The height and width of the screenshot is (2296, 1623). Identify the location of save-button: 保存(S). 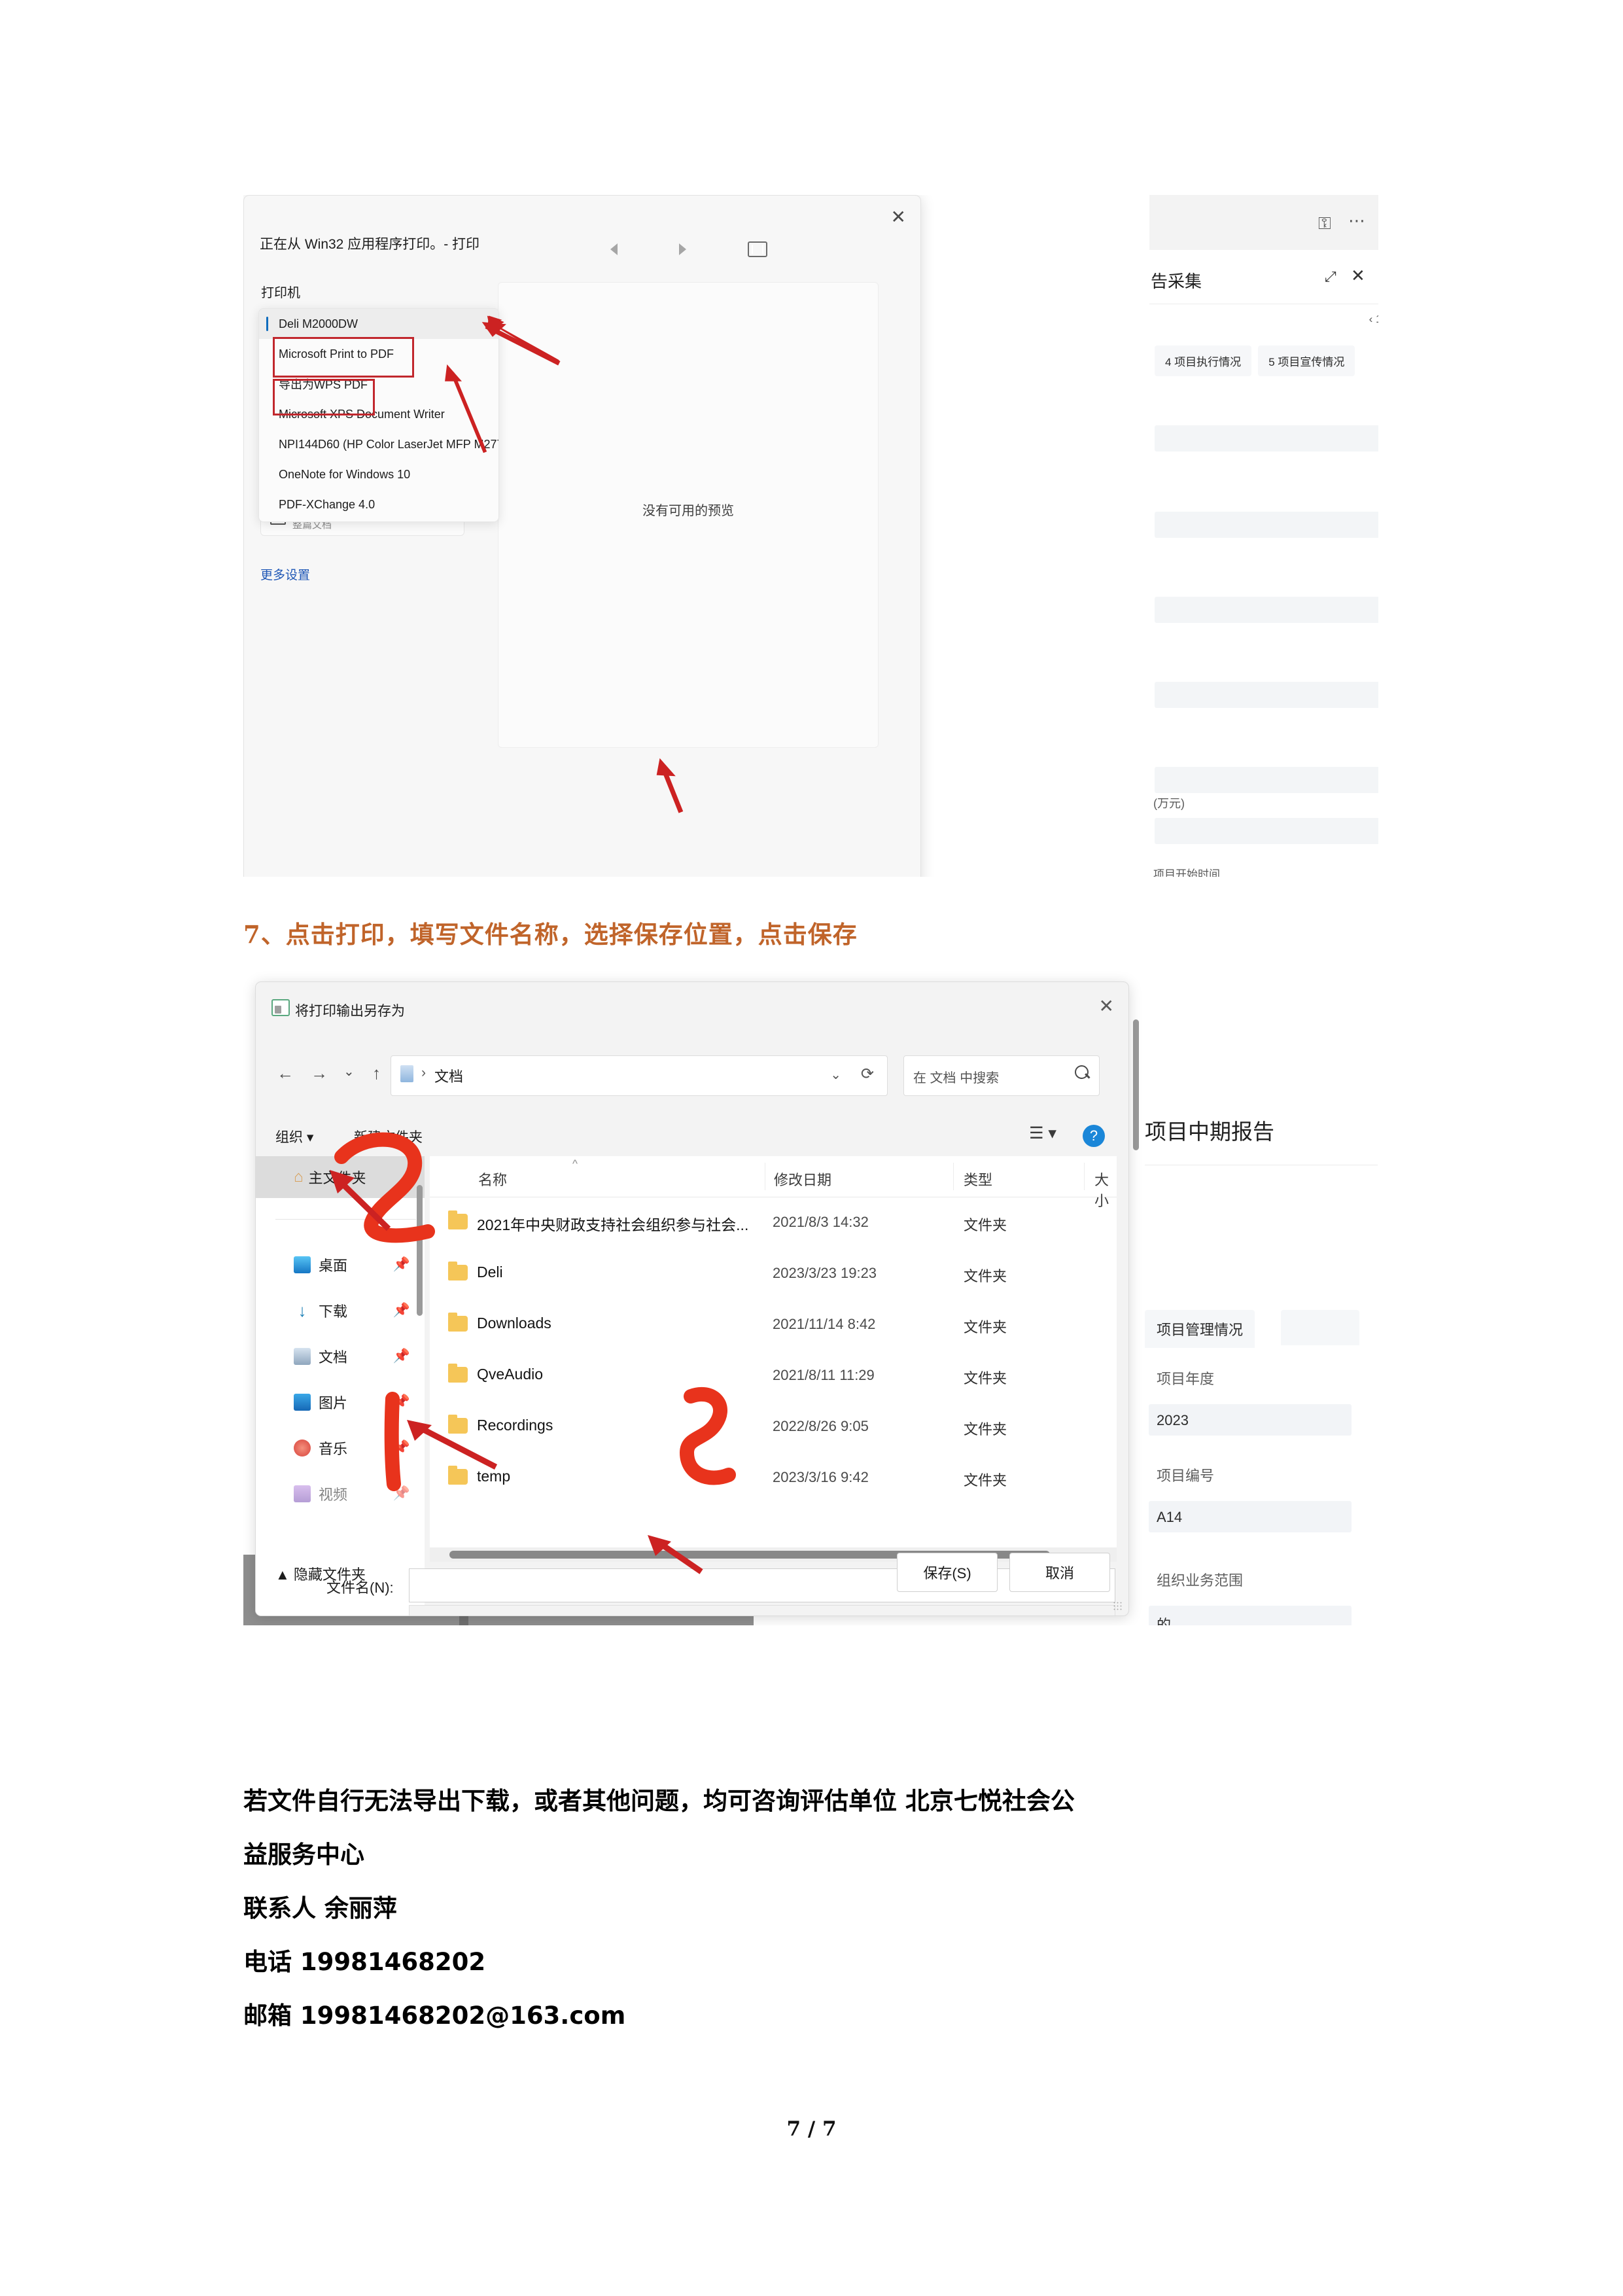
(948, 1573).